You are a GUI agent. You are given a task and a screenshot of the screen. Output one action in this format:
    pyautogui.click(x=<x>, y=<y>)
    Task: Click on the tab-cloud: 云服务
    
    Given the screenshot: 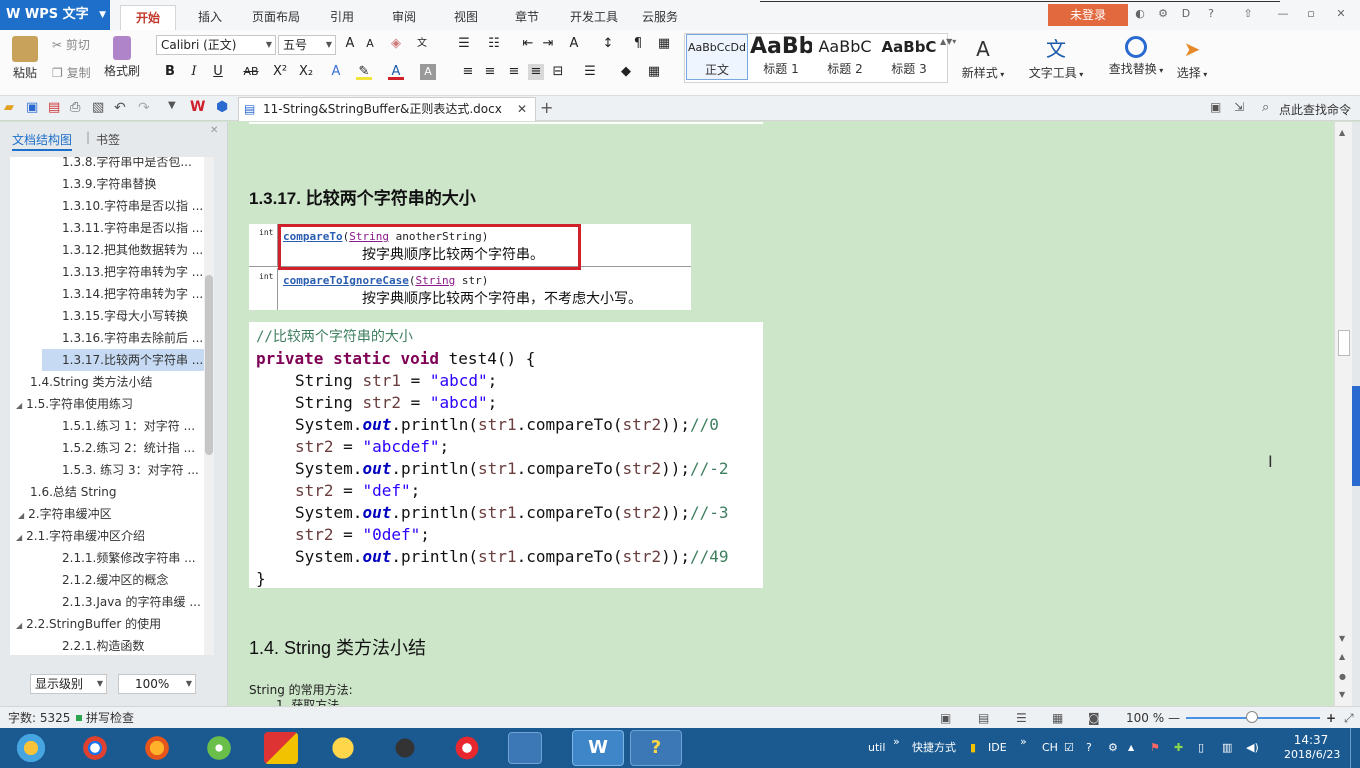 What is the action you would take?
    pyautogui.click(x=660, y=17)
    